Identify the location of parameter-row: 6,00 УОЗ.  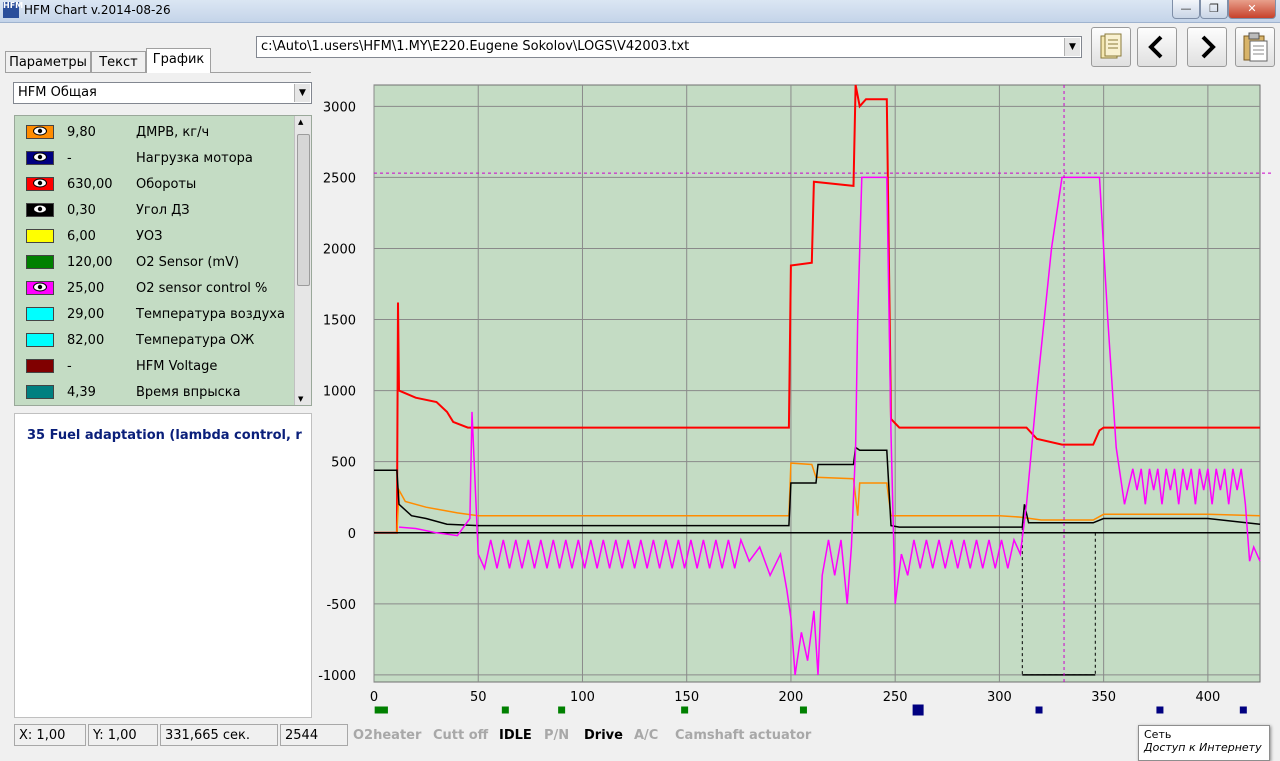
(156, 233).